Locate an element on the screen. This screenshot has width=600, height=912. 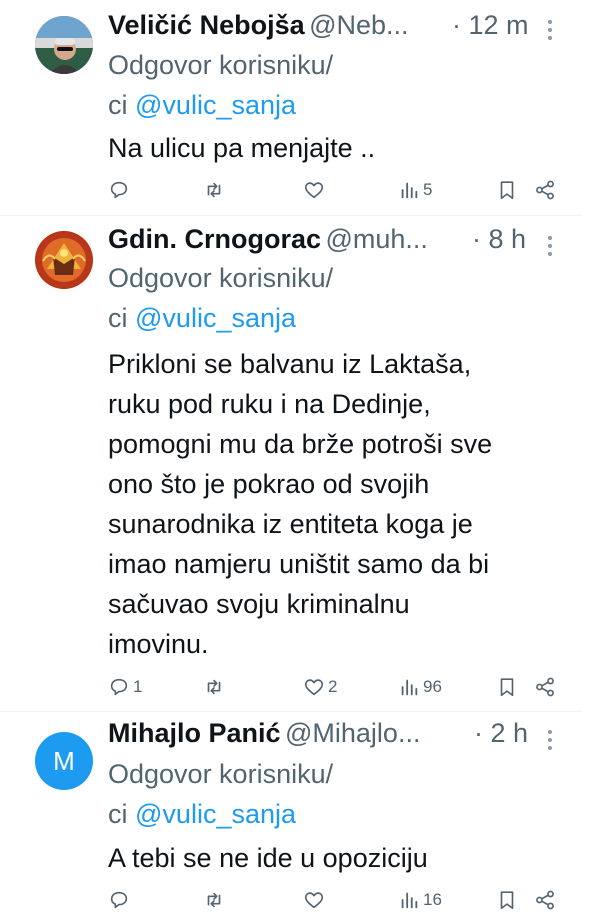
tweet-text-line: imao namjeru uništit samo da bi is located at coordinates (299, 564).